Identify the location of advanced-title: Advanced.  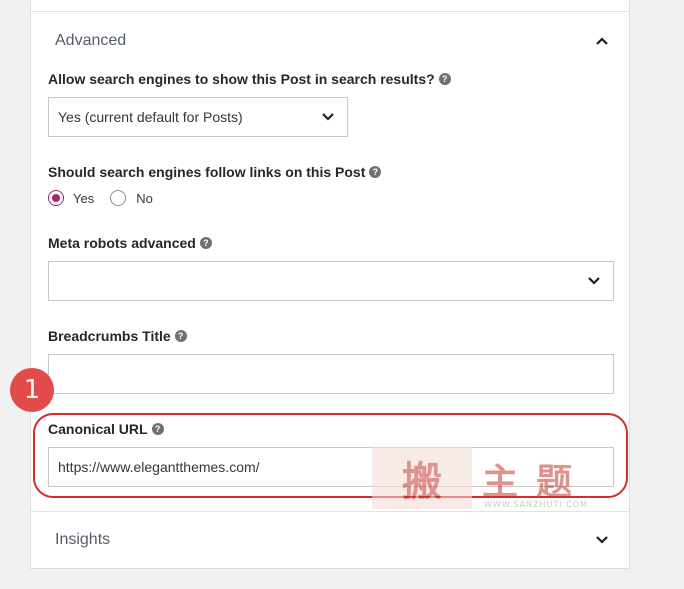
(91, 40).